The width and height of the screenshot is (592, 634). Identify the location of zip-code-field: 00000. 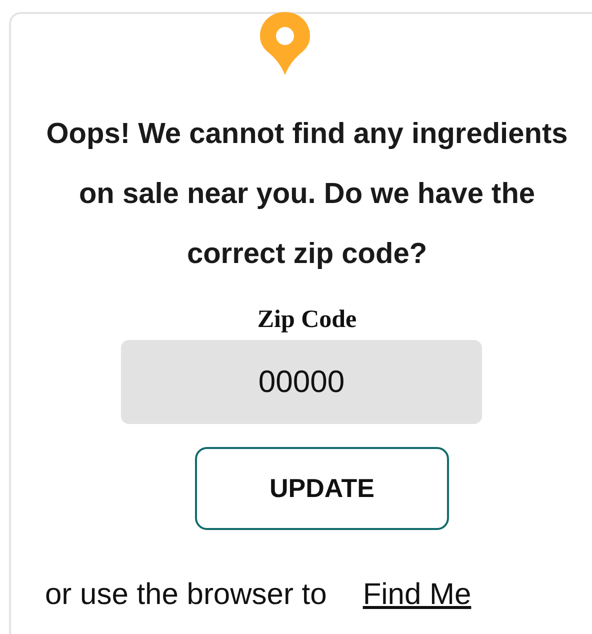
(301, 382).